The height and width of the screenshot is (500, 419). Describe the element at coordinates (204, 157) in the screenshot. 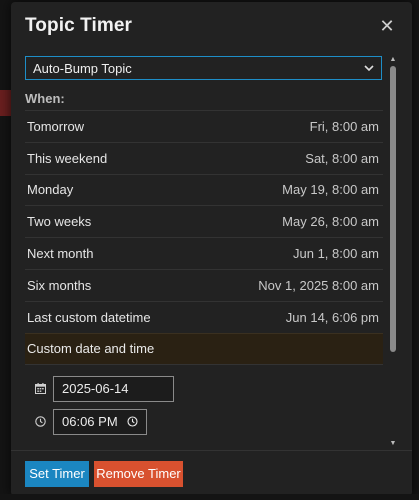

I see `option-this-weekend: This weekend Sat, 8:00 am` at that location.